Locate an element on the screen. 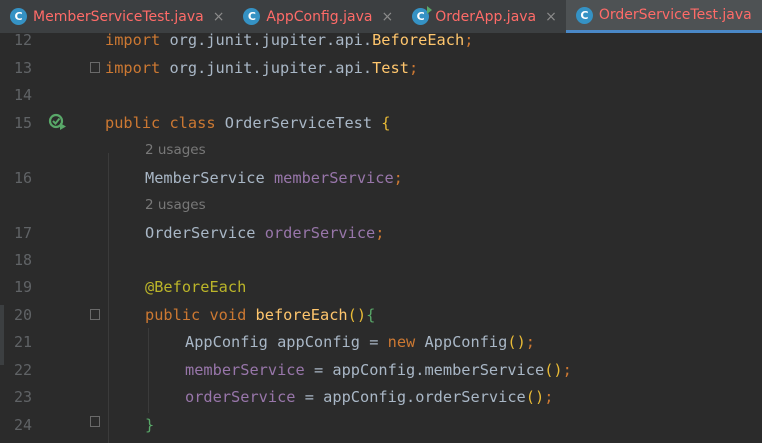 Image resolution: width=762 pixels, height=443 pixels. code-line: 14 is located at coordinates (381, 96).